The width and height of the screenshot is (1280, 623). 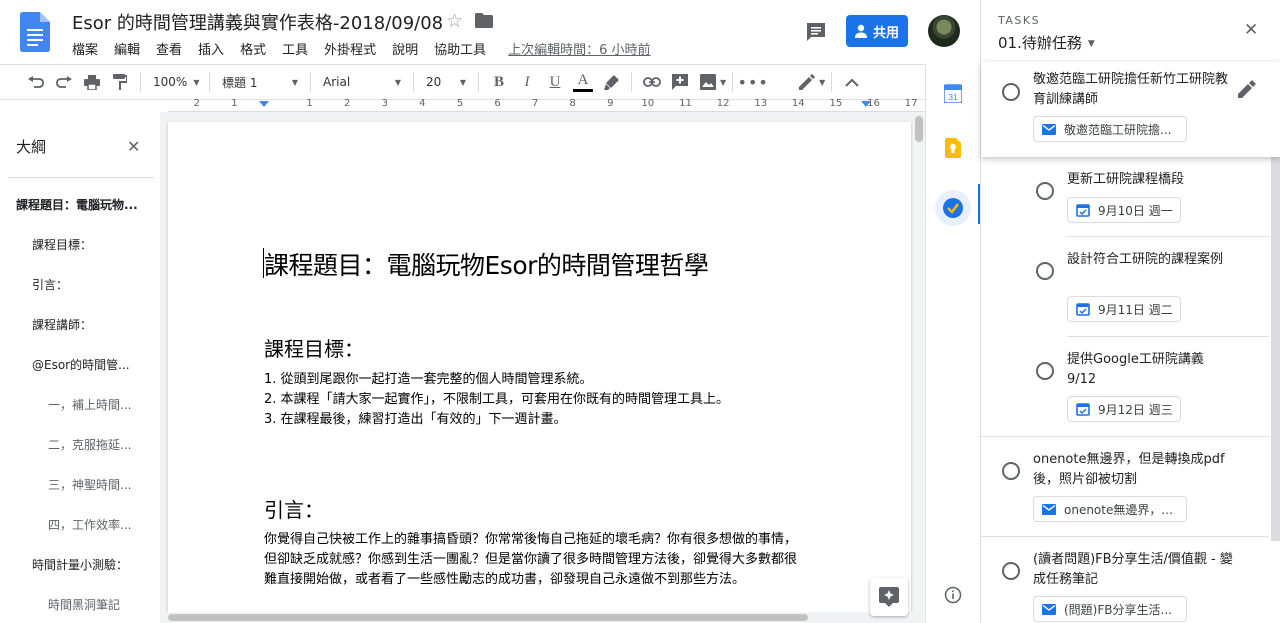 What do you see at coordinates (919, 362) in the screenshot?
I see `vertical-scrollbar` at bounding box center [919, 362].